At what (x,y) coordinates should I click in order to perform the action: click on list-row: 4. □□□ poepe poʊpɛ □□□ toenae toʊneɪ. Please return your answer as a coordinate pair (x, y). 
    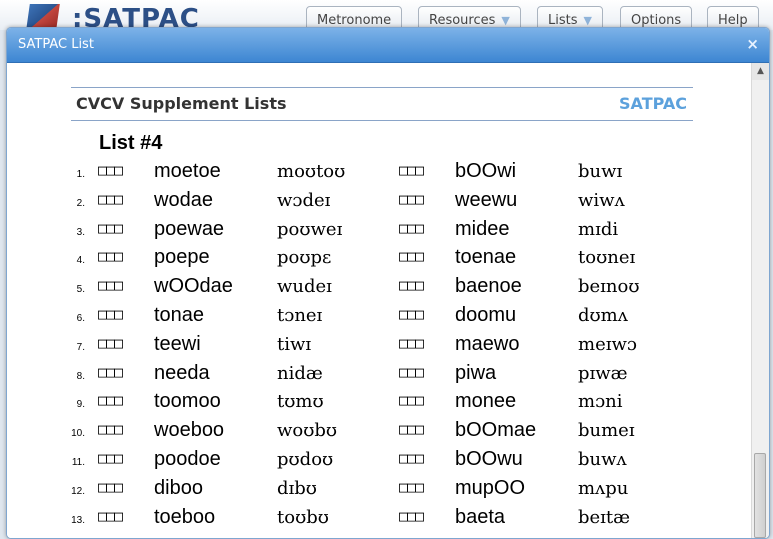
    Looking at the image, I should click on (379, 261).